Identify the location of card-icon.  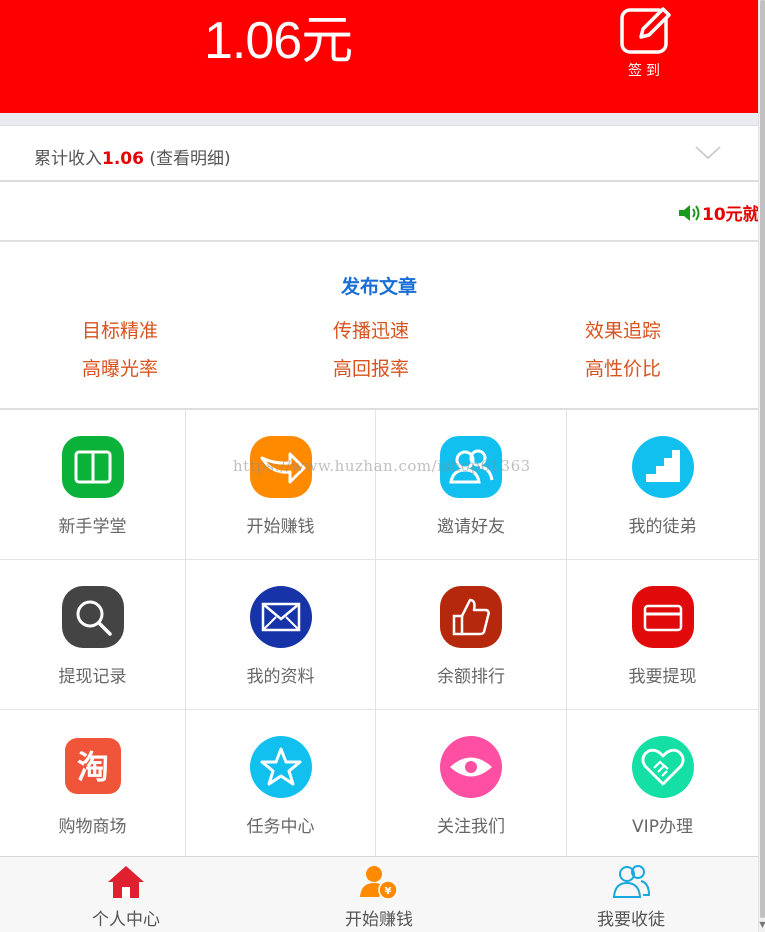
(662, 617).